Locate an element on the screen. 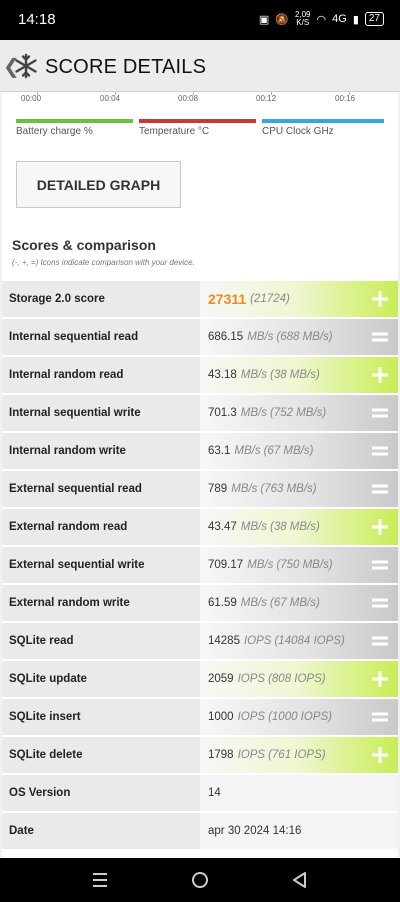 Image resolution: width=400 pixels, height=902 pixels. value-number: 61.59 is located at coordinates (222, 603).